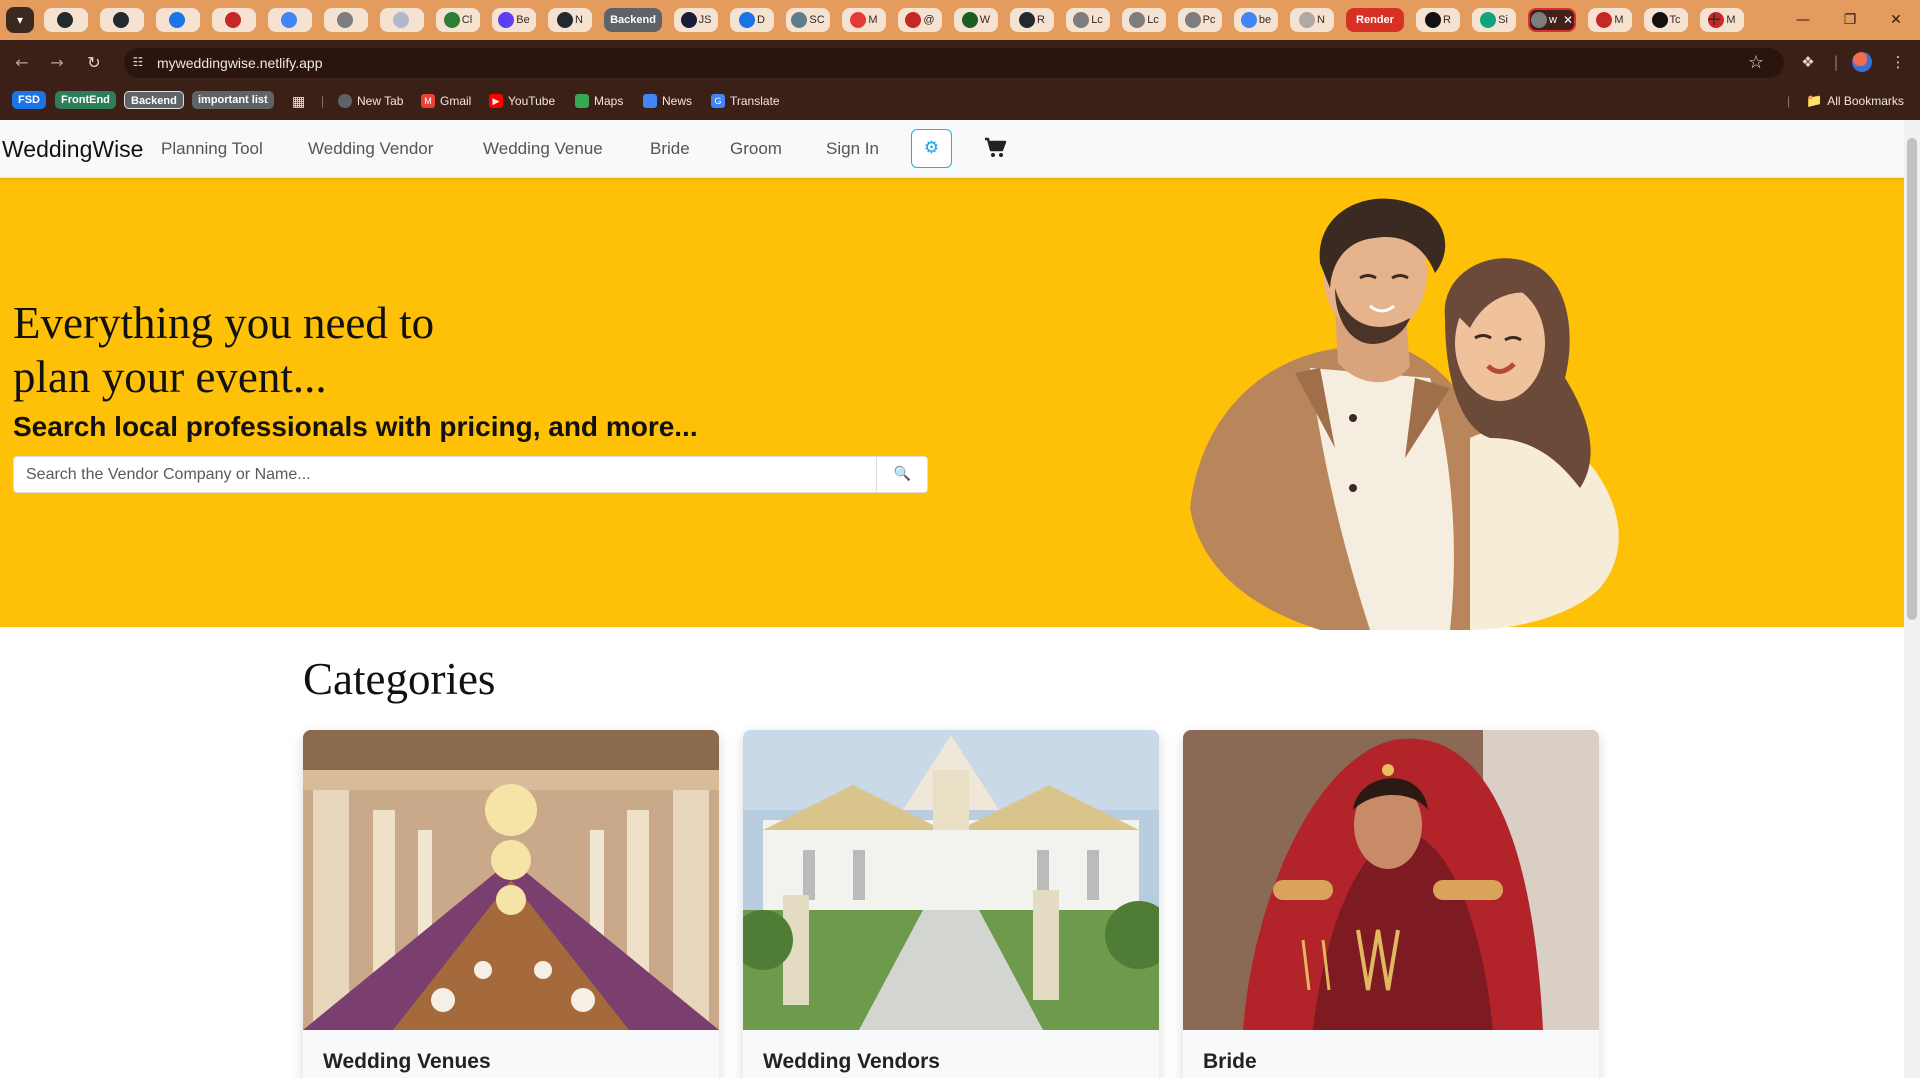 Image resolution: width=1920 pixels, height=1078 pixels. What do you see at coordinates (523, 20) in the screenshot?
I see `tab-label: Be` at bounding box center [523, 20].